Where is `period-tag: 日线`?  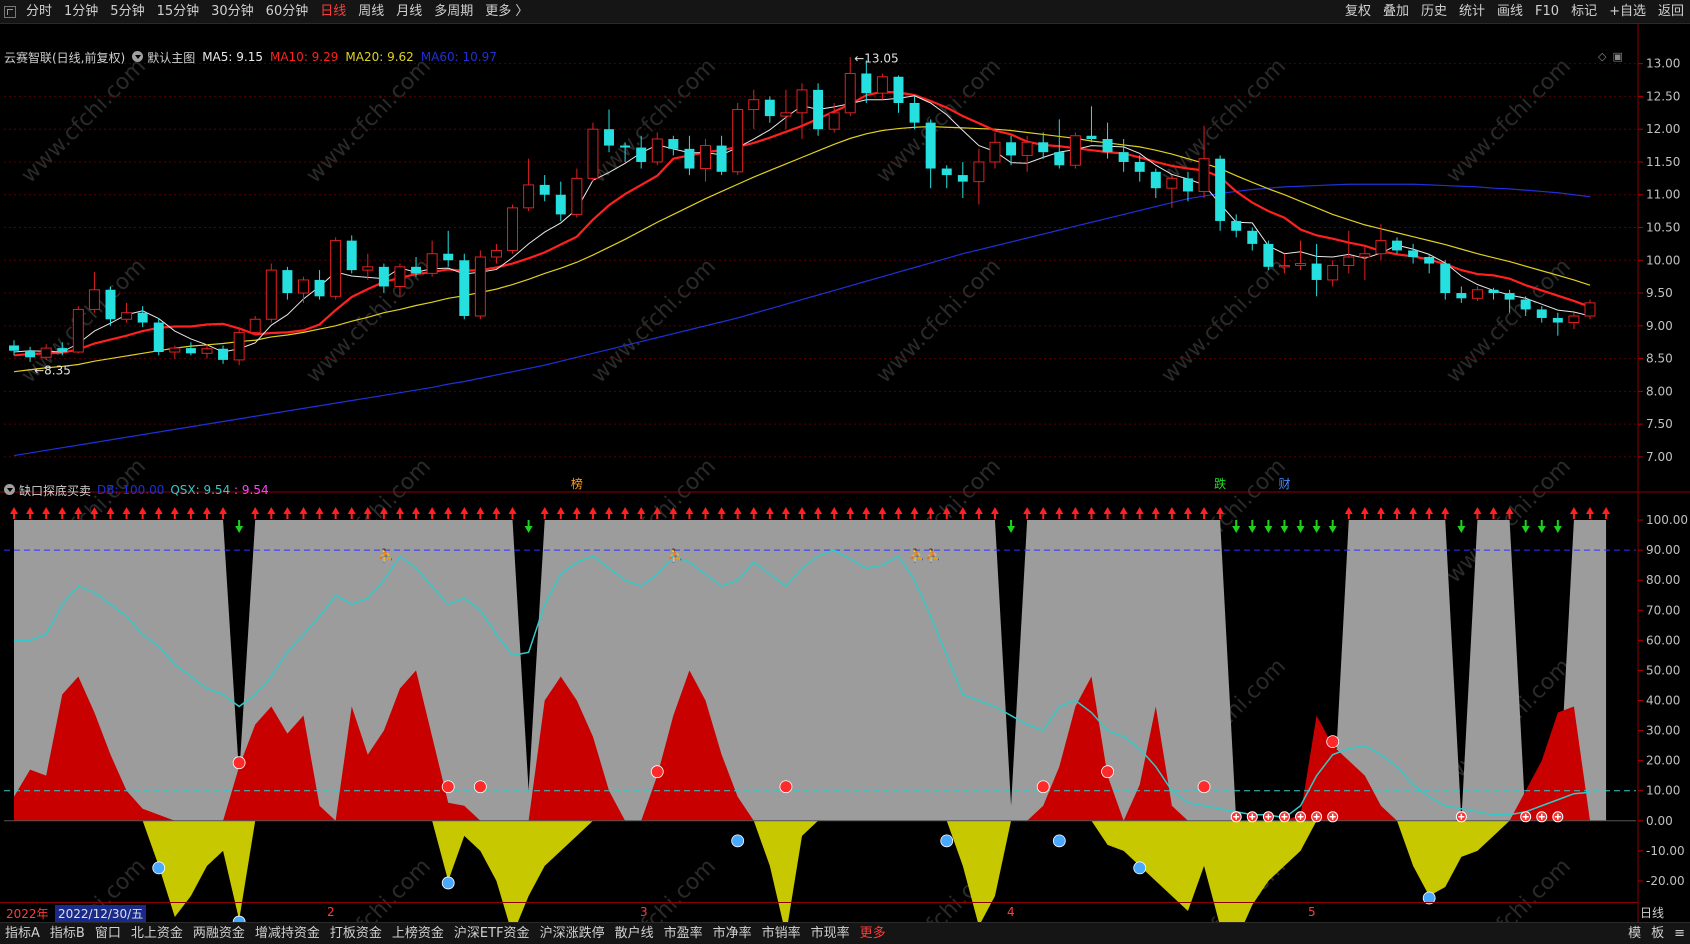 period-tag: 日线 is located at coordinates (1652, 913).